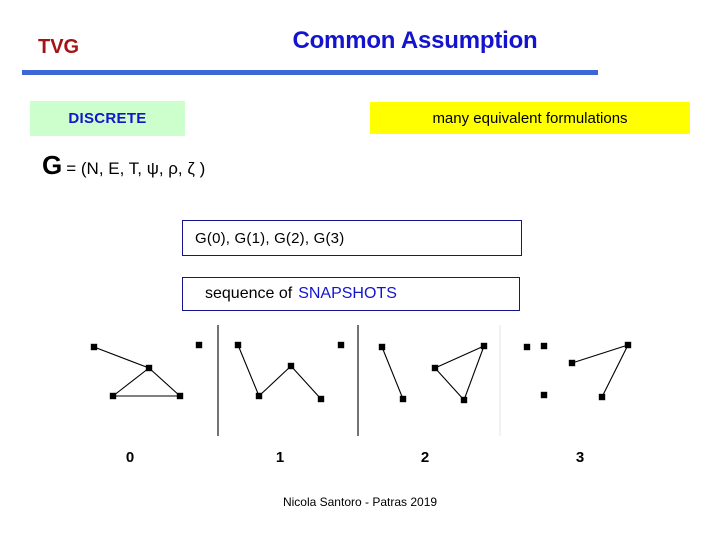 The height and width of the screenshot is (540, 720). Describe the element at coordinates (136, 168) in the screenshot. I see `formula-definition: = (N, E, T, ψ, ρ, ζ )` at that location.